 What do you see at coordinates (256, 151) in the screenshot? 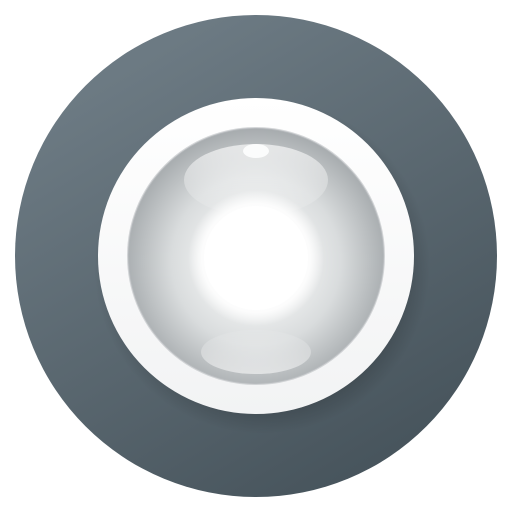
I see `lens-top-spot` at bounding box center [256, 151].